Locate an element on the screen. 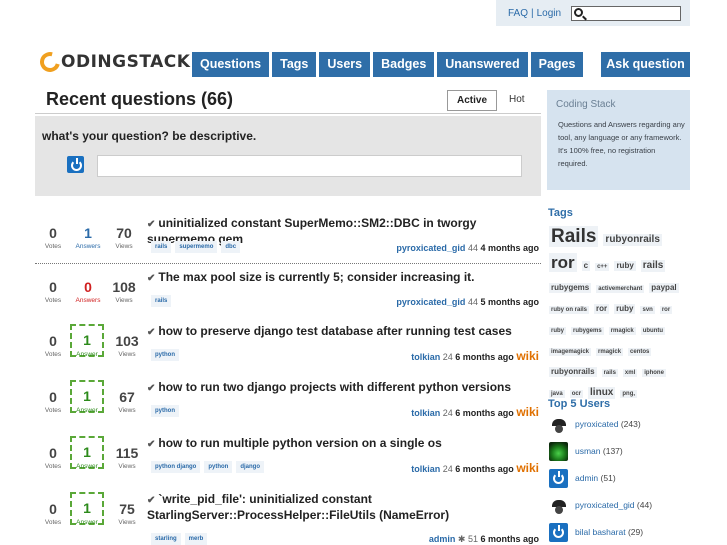  nav-users: Users is located at coordinates (345, 64).